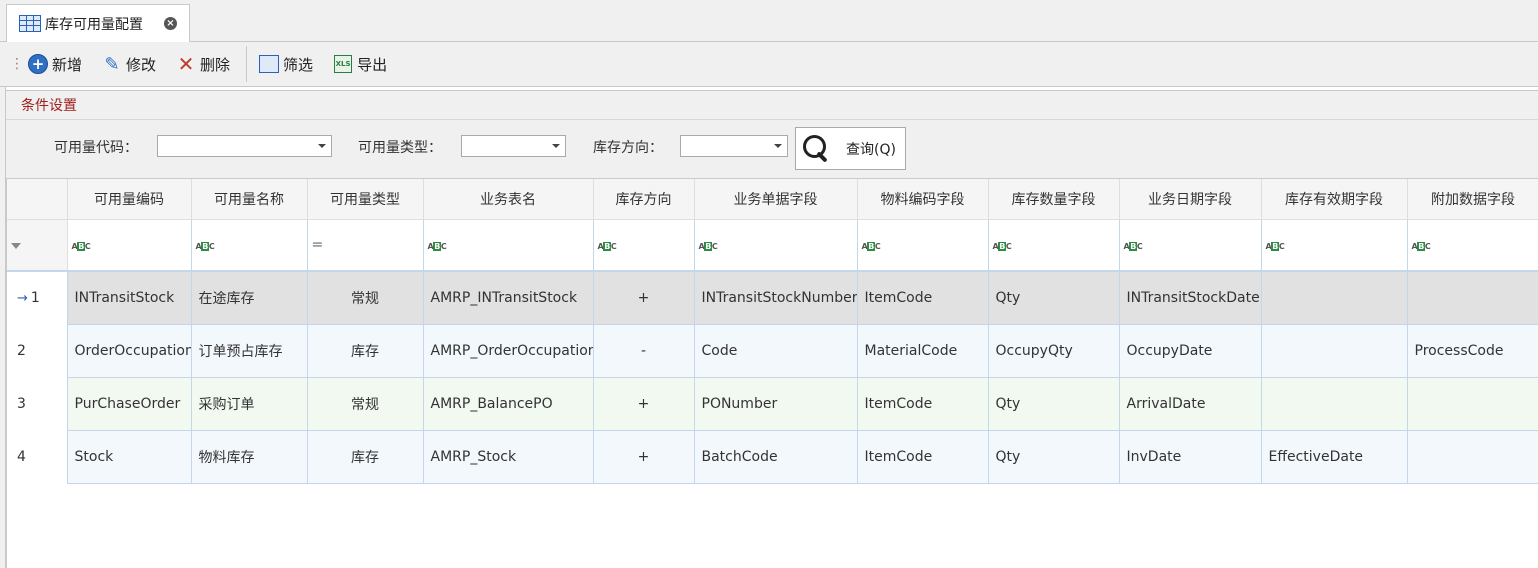 This screenshot has width=1538, height=568. What do you see at coordinates (37, 297) in the screenshot?
I see `row-indicator: → 1` at bounding box center [37, 297].